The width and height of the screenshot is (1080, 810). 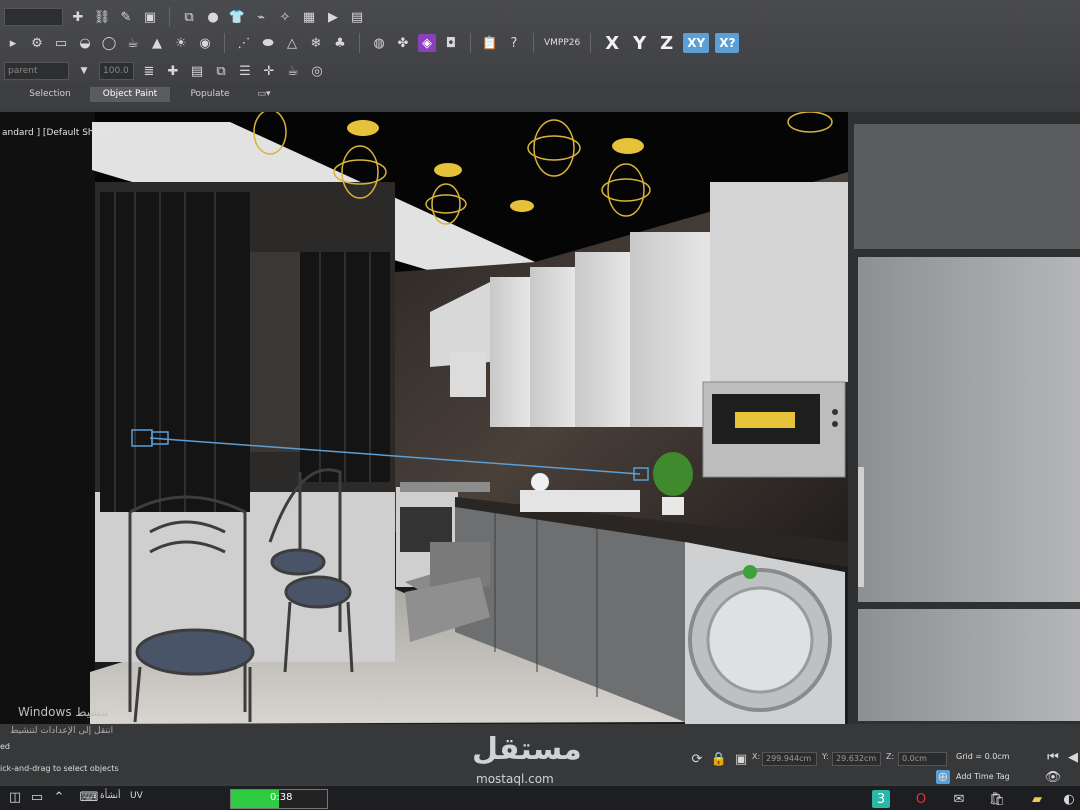 What do you see at coordinates (50, 94) in the screenshot?
I see `tab-selection: Selection` at bounding box center [50, 94].